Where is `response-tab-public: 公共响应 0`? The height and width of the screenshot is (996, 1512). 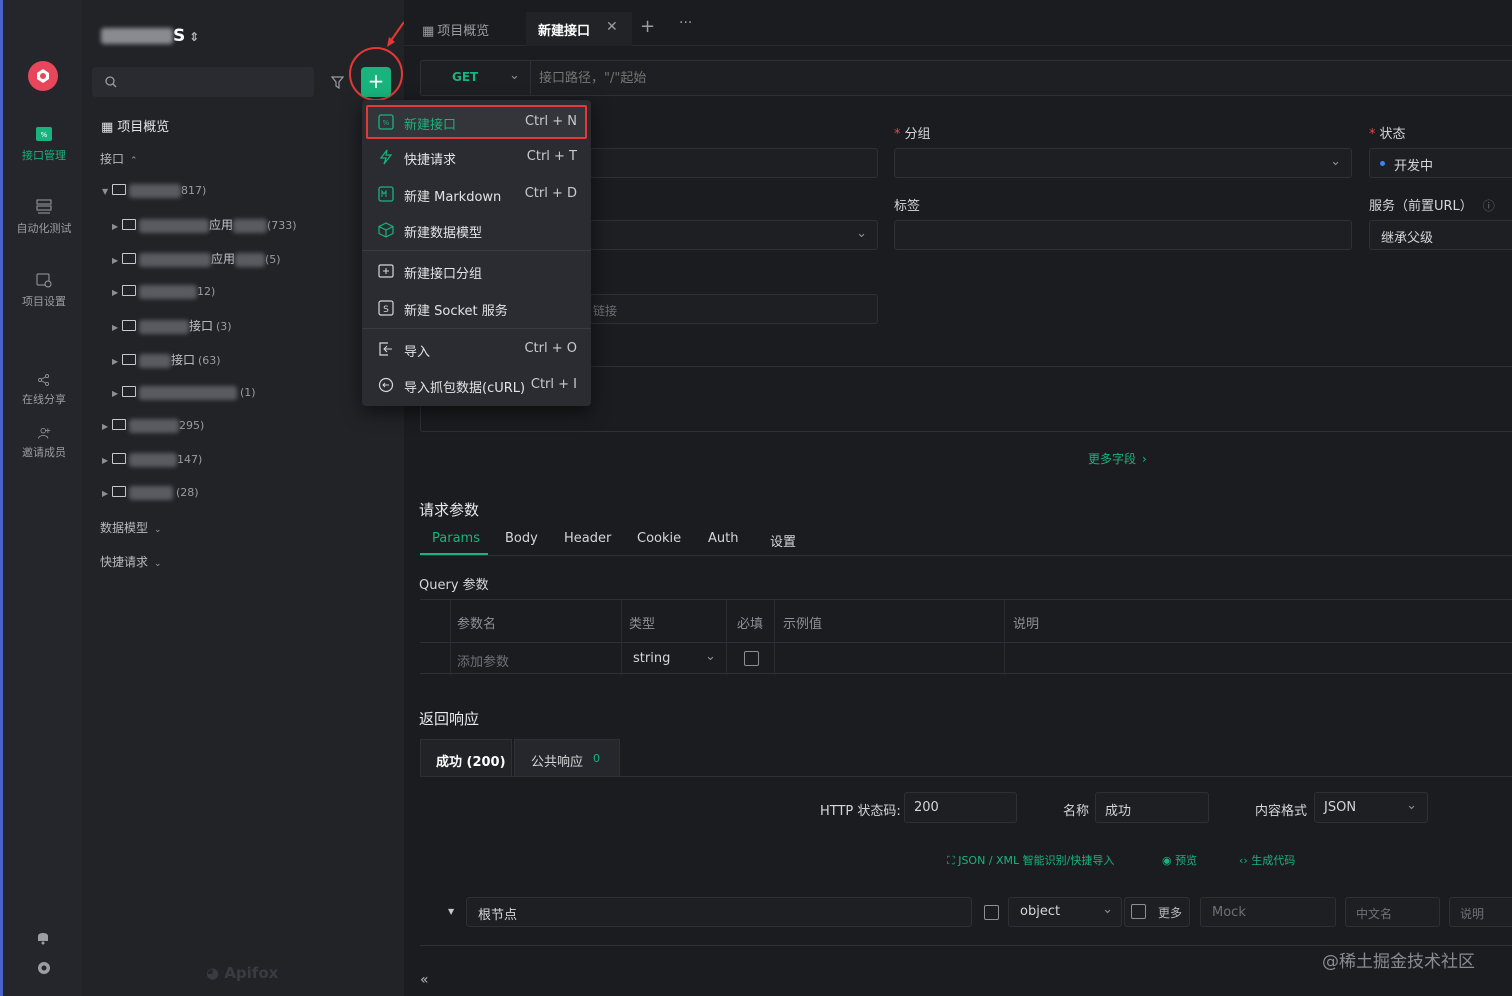 response-tab-public: 公共响应 0 is located at coordinates (567, 758).